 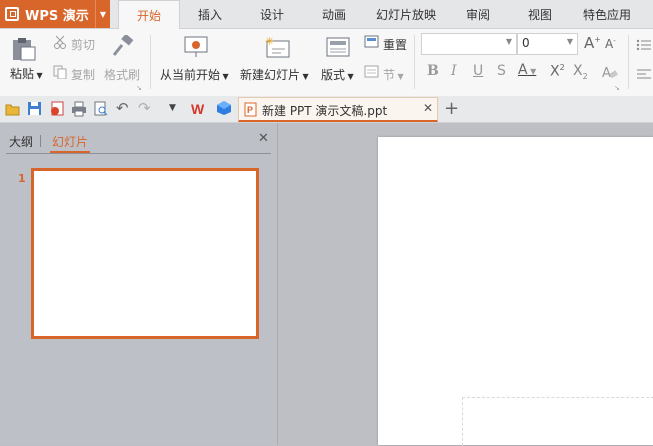 I want to click on italic-icon: I, so click(x=454, y=71).